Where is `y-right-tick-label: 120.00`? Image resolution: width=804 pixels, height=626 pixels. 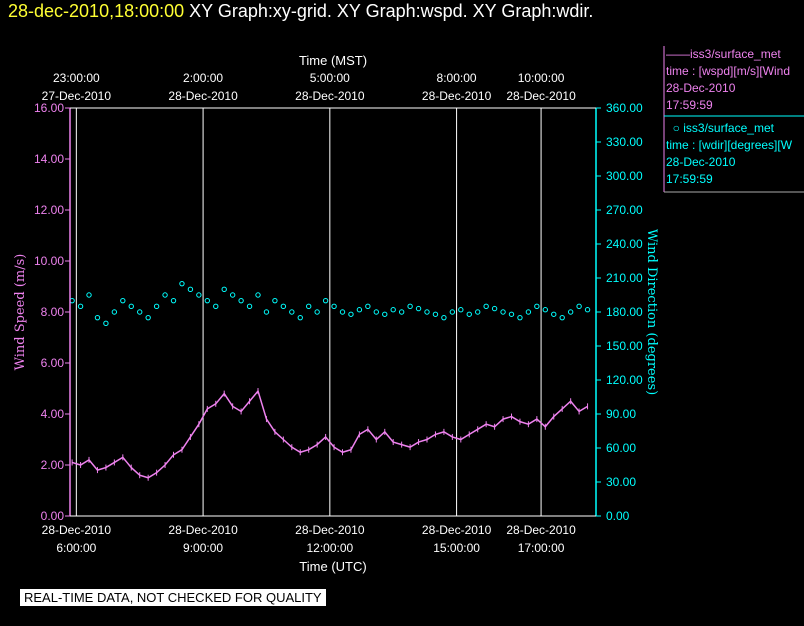 y-right-tick-label: 120.00 is located at coordinates (624, 380).